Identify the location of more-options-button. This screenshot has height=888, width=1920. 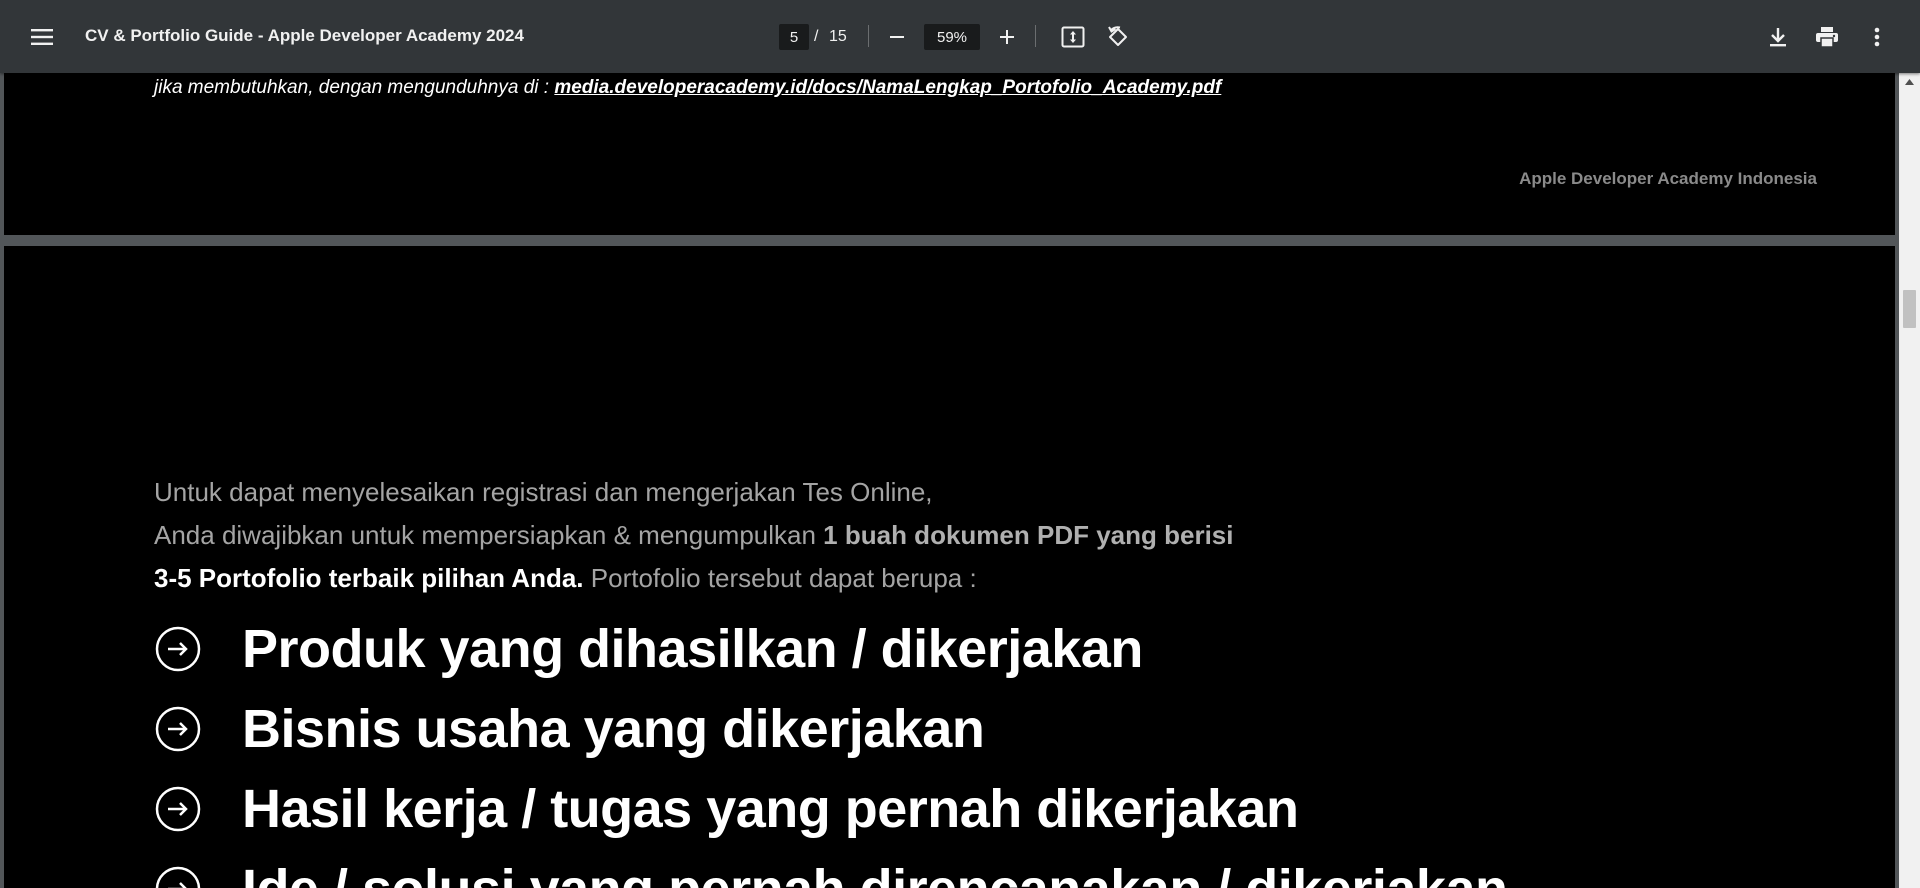
(1877, 37).